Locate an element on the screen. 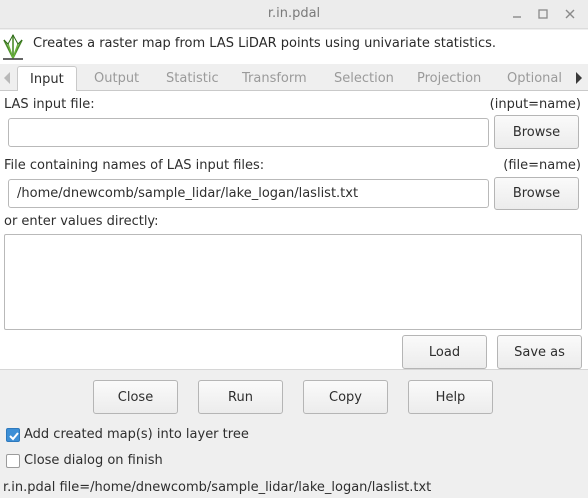 The image size is (588, 498). maximize-icon is located at coordinates (543, 14).